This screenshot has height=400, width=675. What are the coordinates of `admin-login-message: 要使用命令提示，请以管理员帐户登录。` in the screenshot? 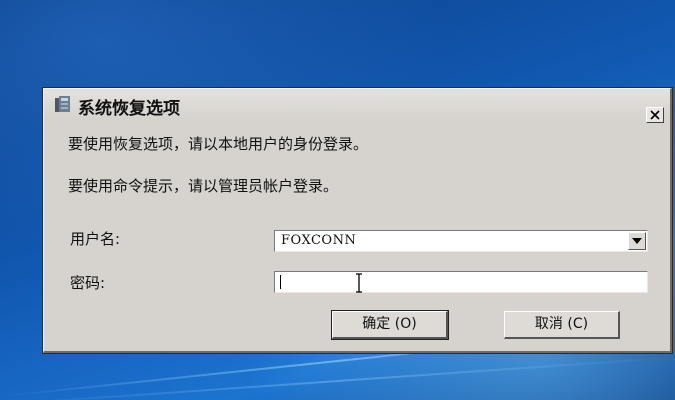 It's located at (203, 186).